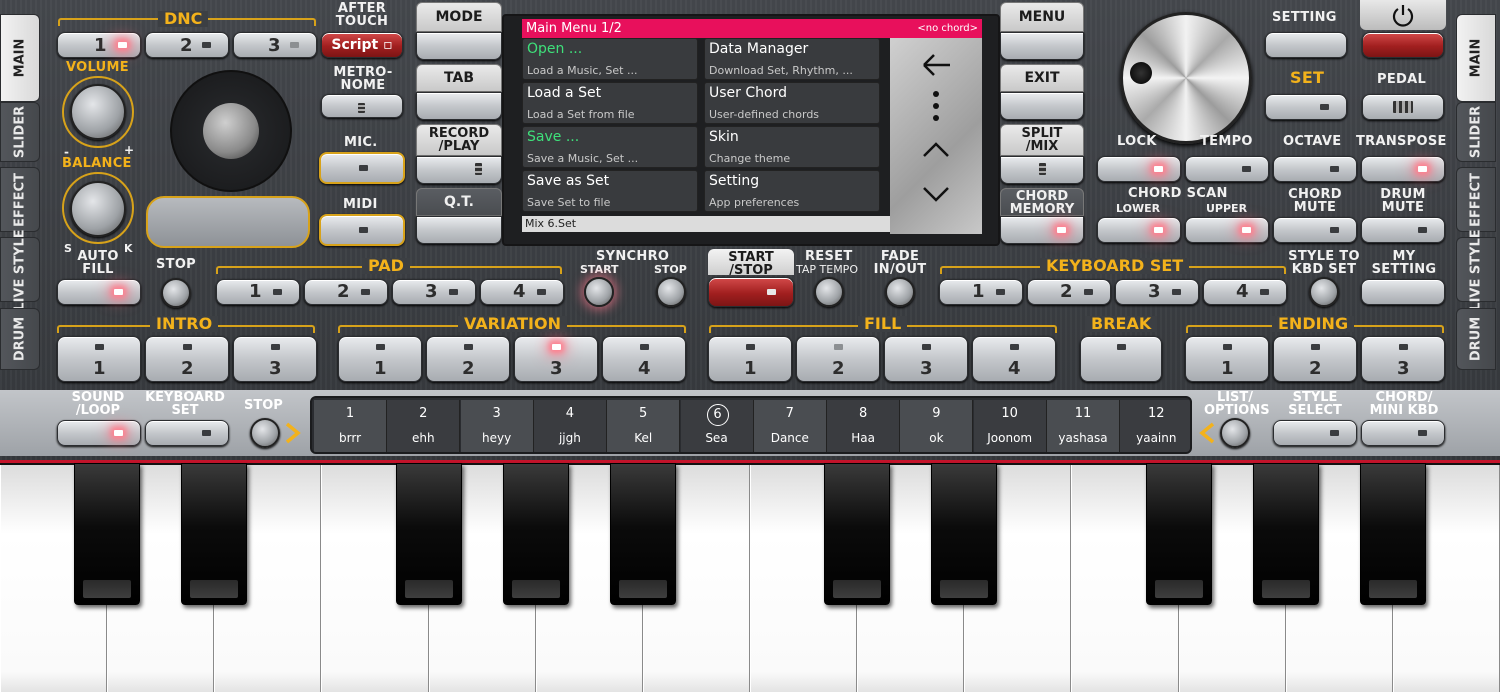  What do you see at coordinates (20, 199) in the screenshot?
I see `side-tab-effect-left: EFFECT` at bounding box center [20, 199].